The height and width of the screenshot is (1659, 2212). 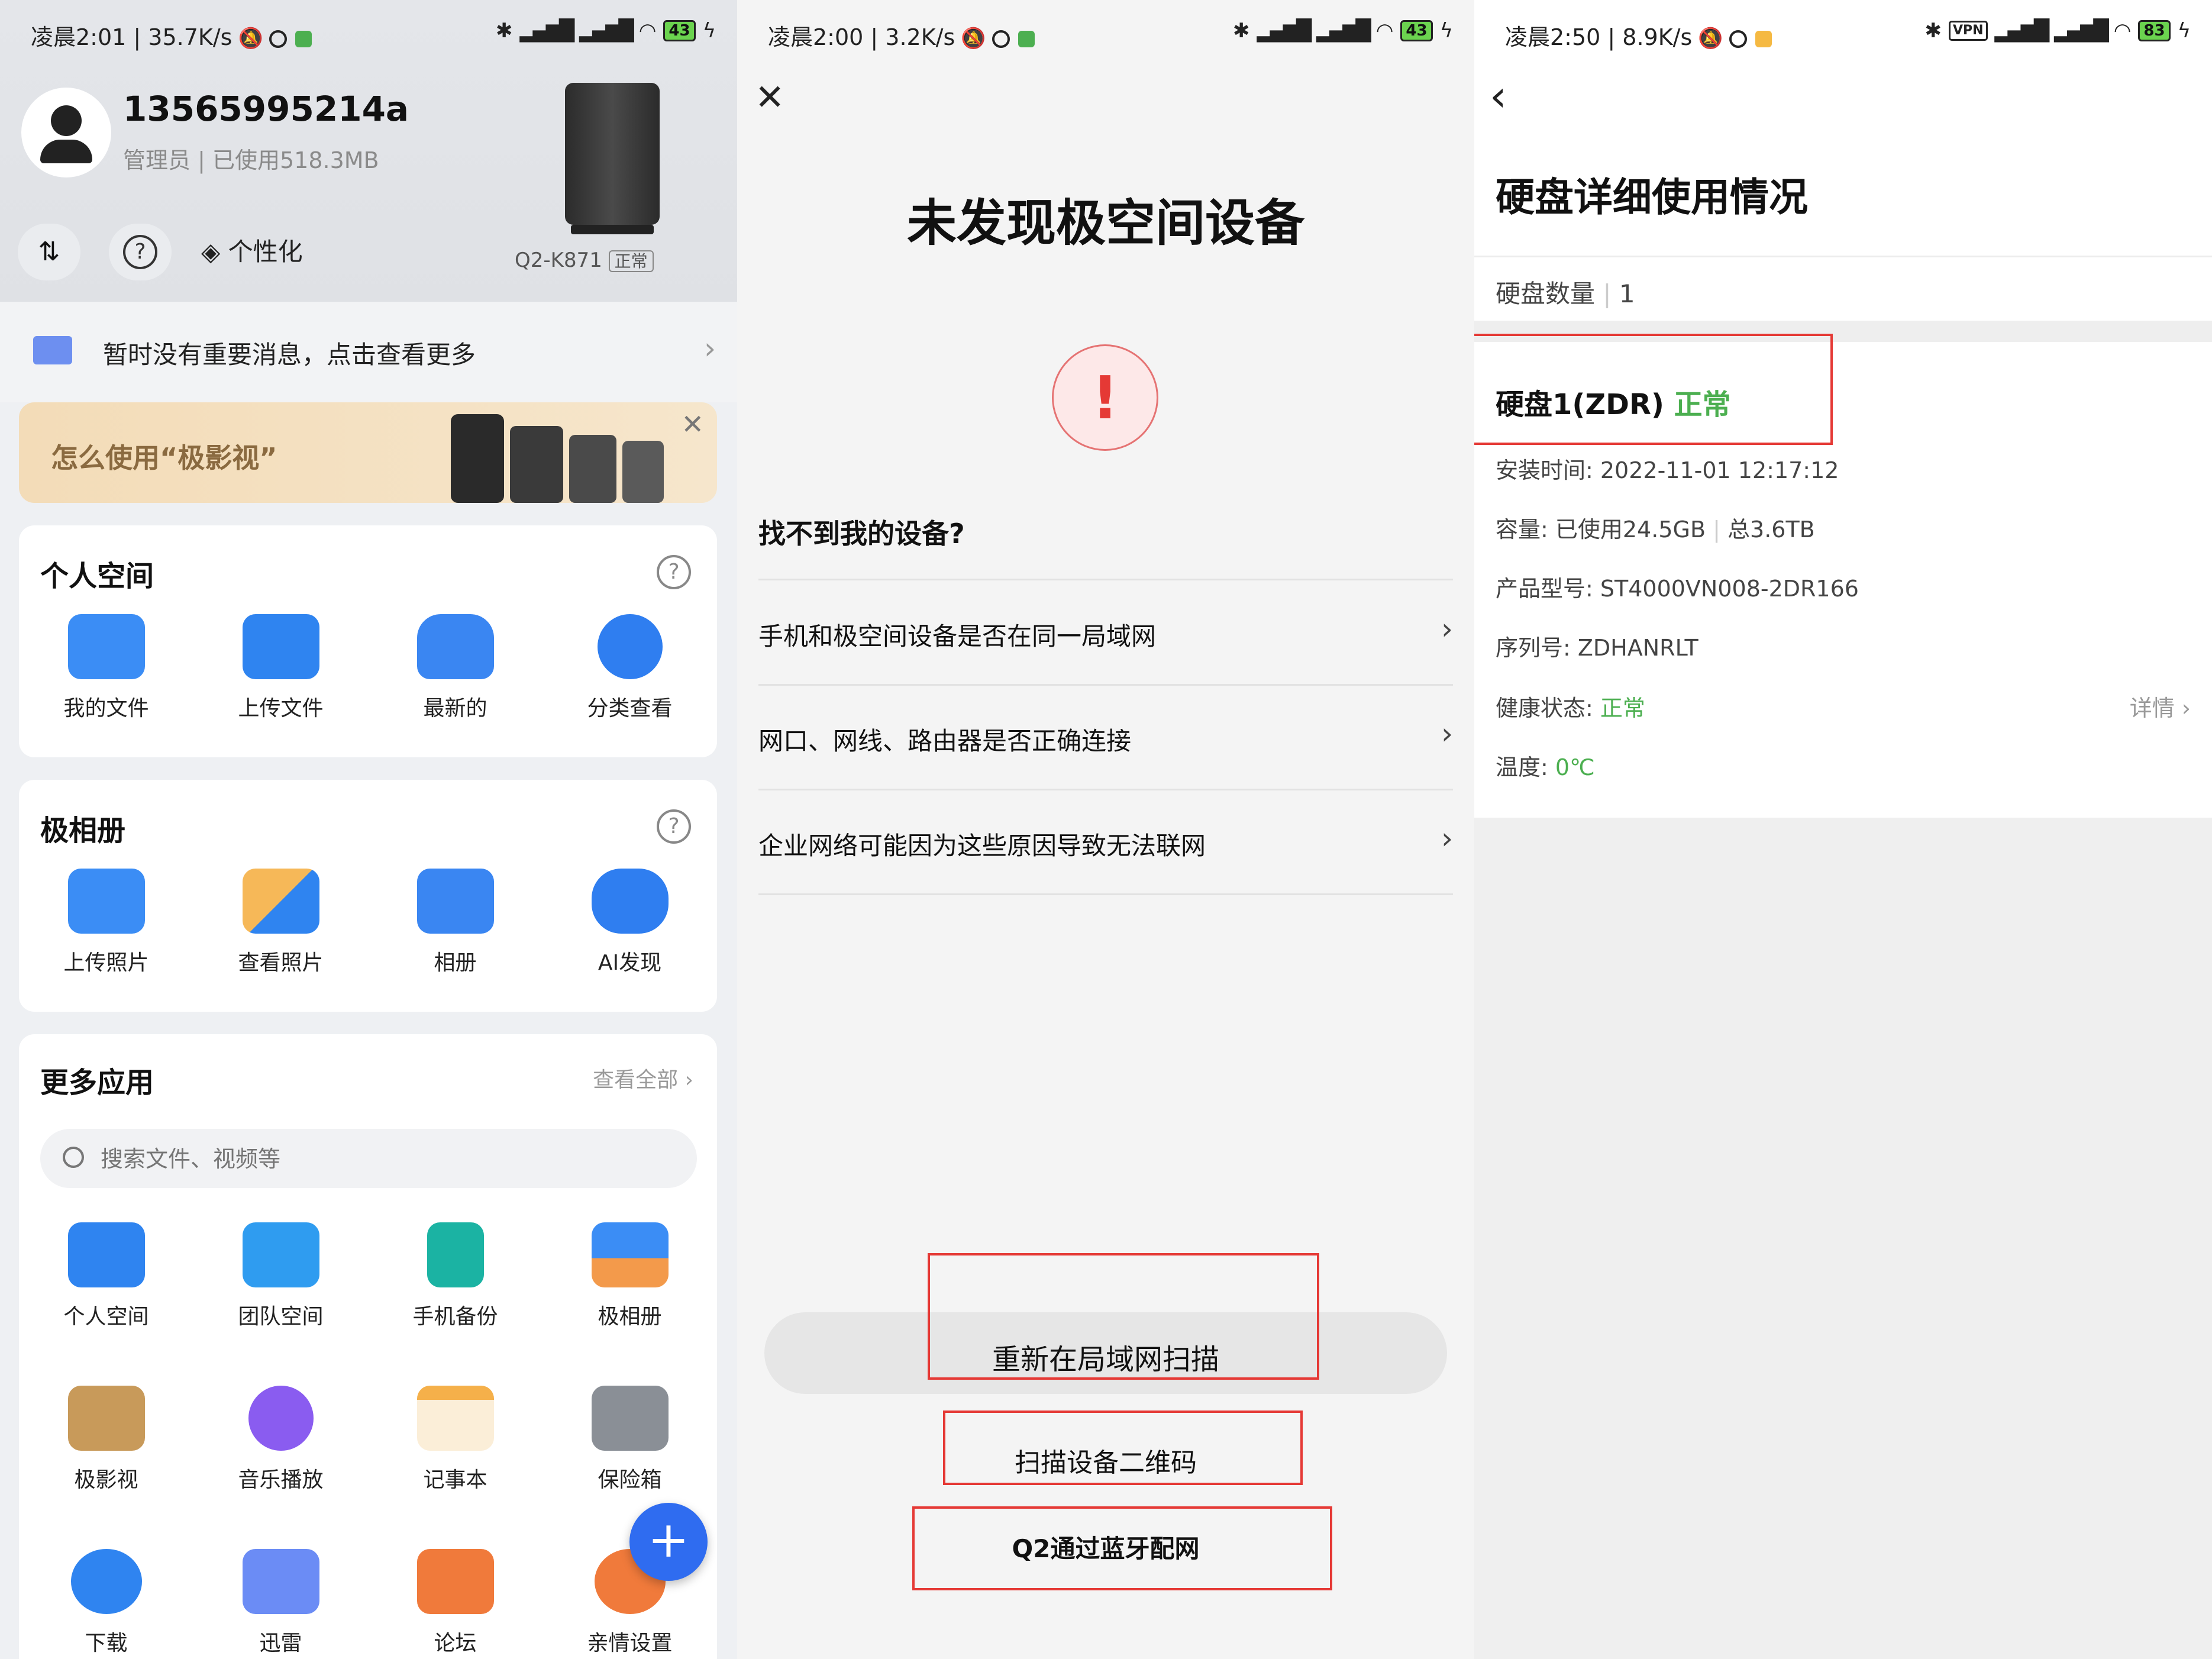 What do you see at coordinates (2160, 706) in the screenshot?
I see `details-link: 详情 ›` at bounding box center [2160, 706].